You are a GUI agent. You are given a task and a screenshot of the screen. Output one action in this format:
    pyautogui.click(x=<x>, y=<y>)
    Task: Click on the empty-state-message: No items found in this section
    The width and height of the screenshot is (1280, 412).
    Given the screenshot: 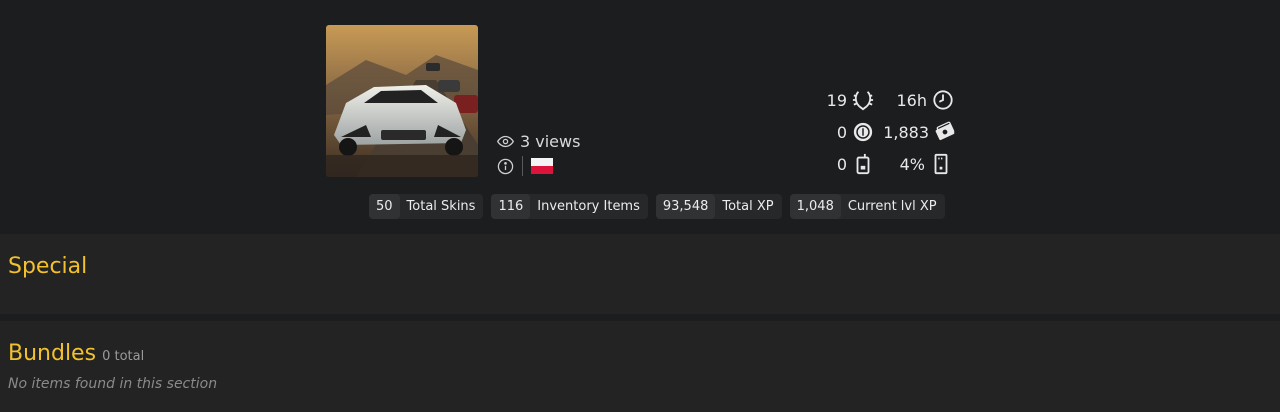 What is the action you would take?
    pyautogui.click(x=113, y=384)
    